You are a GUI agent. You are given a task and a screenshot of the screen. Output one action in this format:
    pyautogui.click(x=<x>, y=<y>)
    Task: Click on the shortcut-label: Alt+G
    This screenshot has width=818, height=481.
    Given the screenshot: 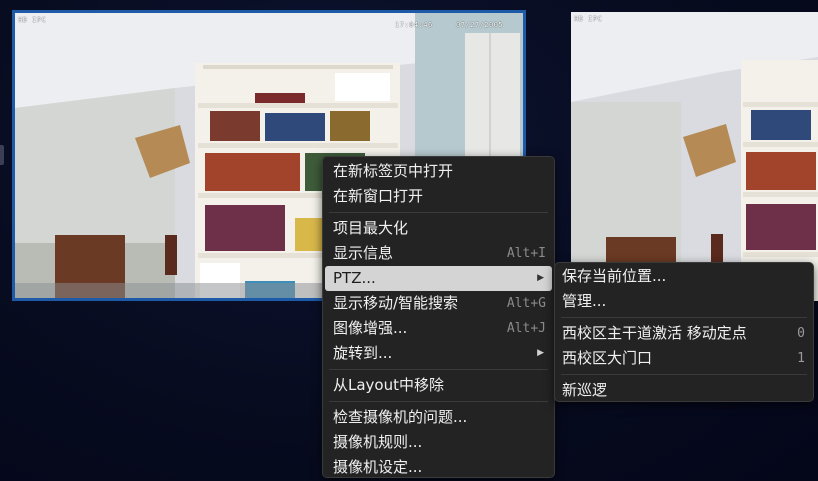 What is the action you would take?
    pyautogui.click(x=526, y=303)
    